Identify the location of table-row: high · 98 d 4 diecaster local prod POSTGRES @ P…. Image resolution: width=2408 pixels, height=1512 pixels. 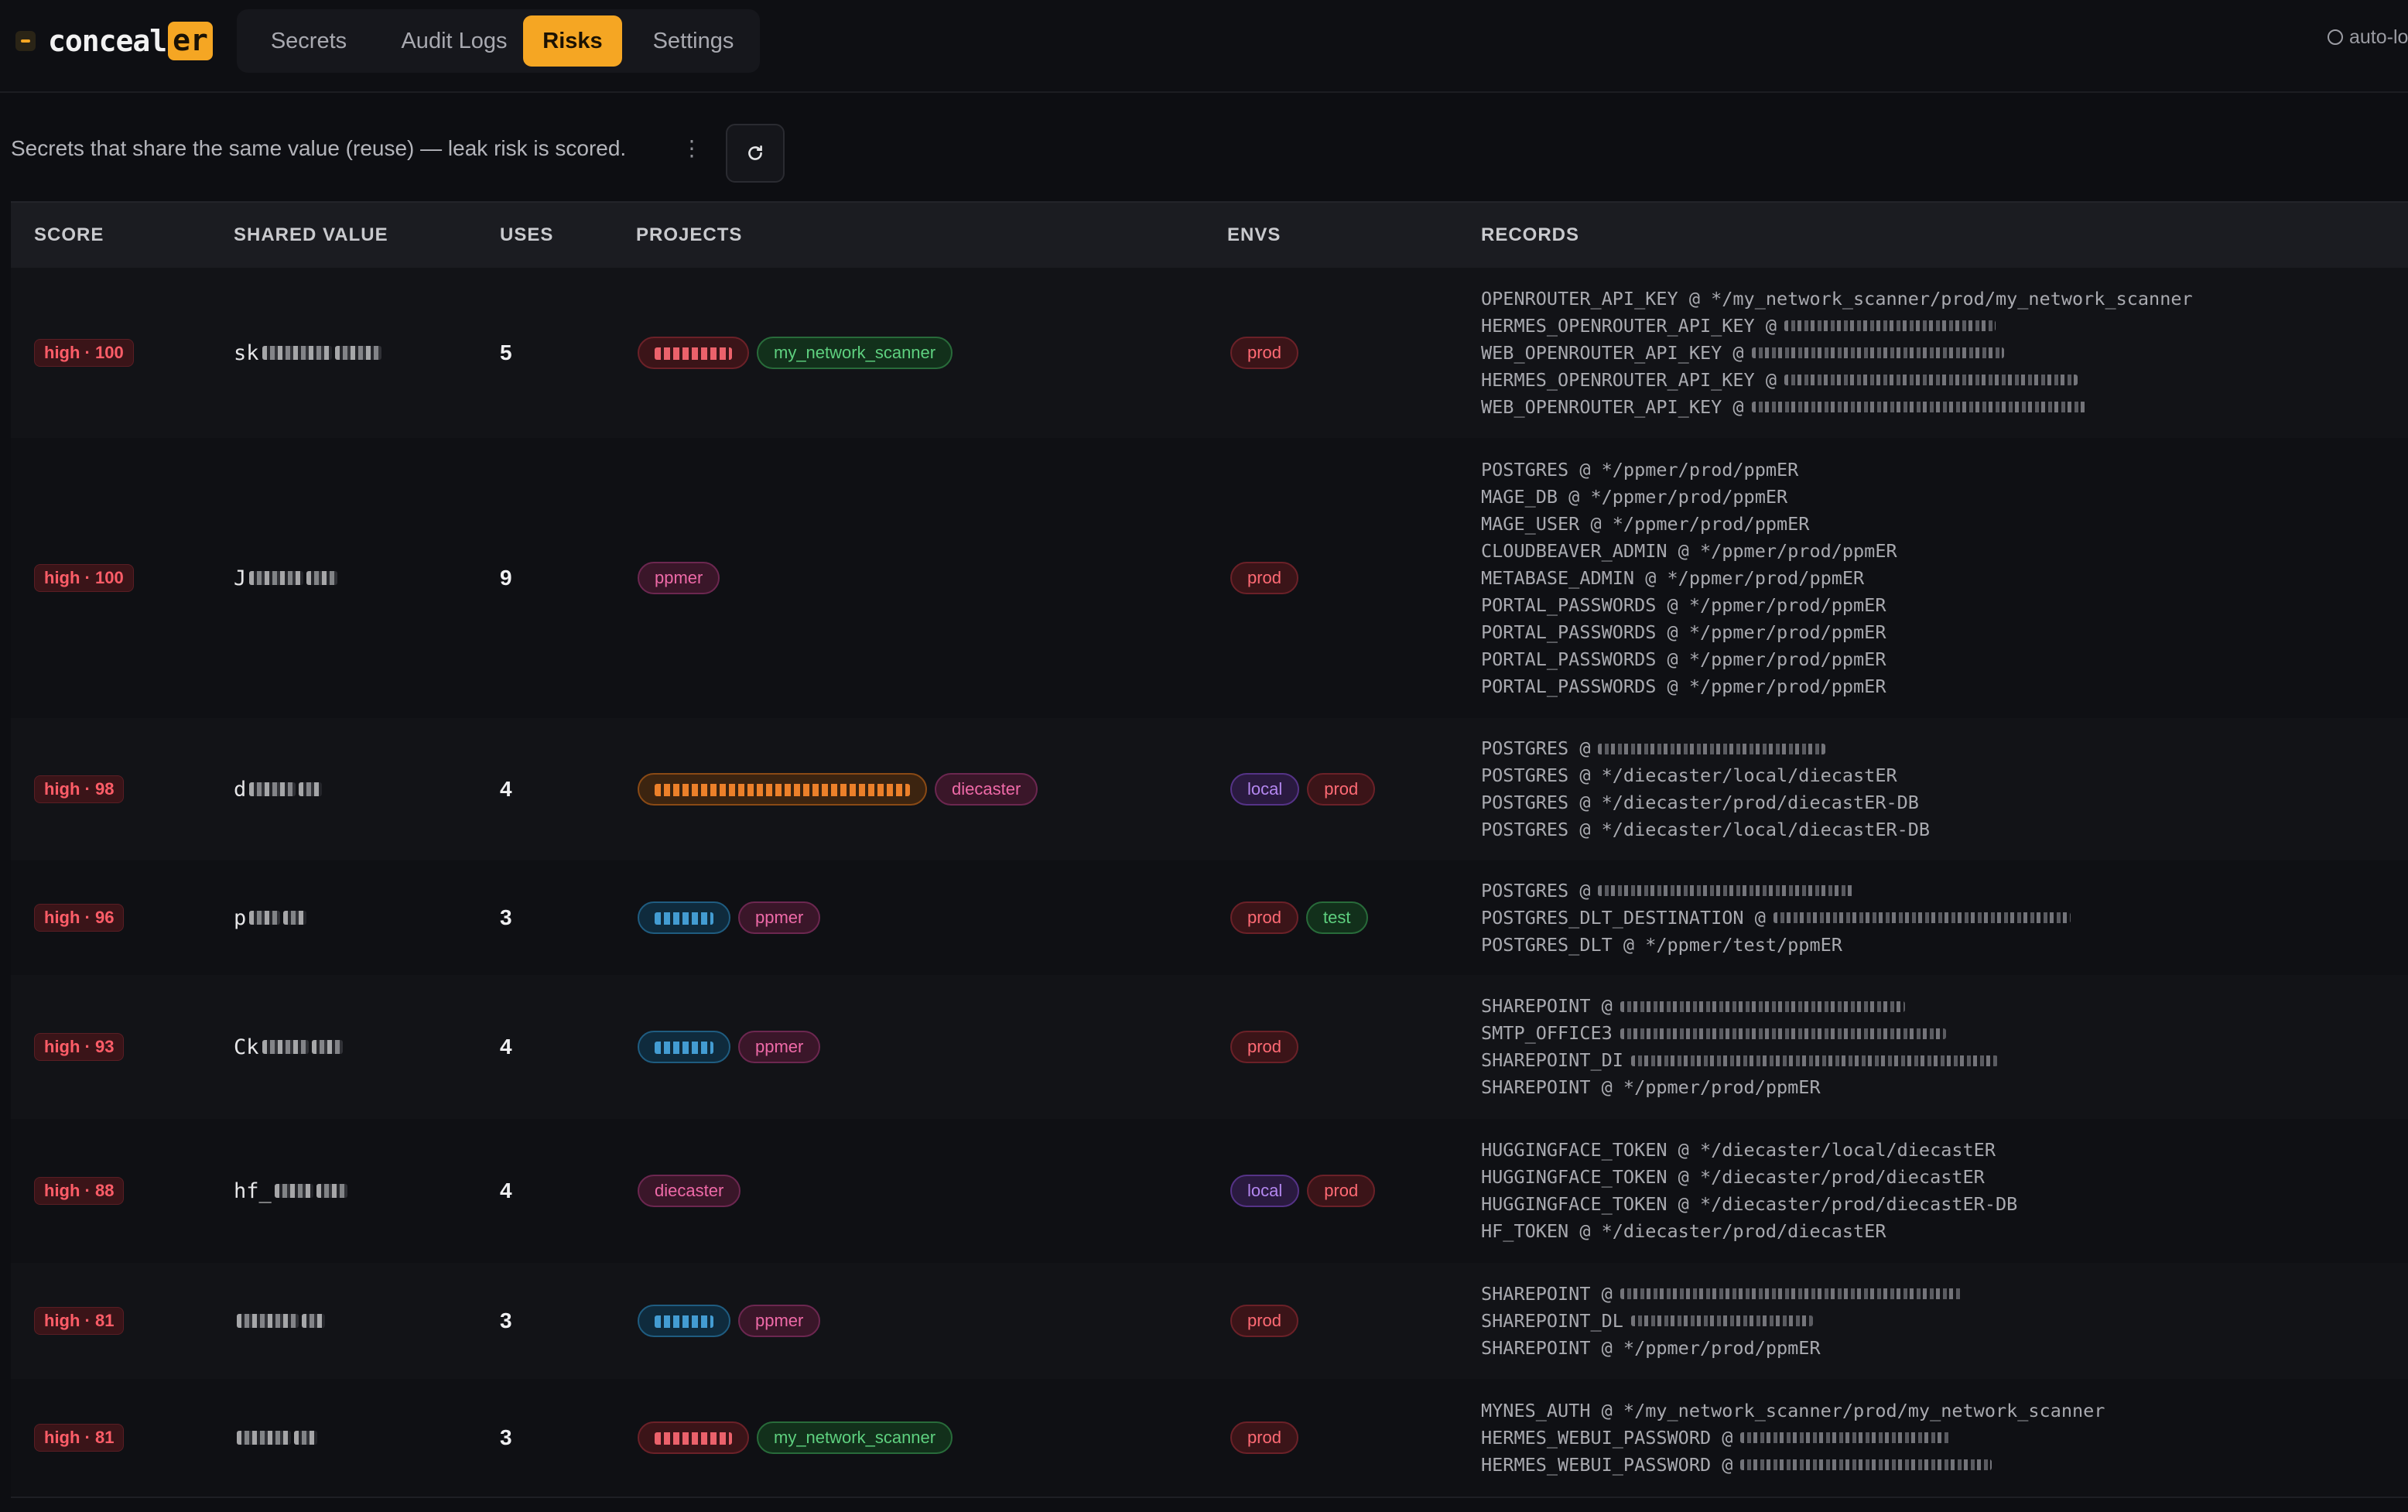
(1209, 790).